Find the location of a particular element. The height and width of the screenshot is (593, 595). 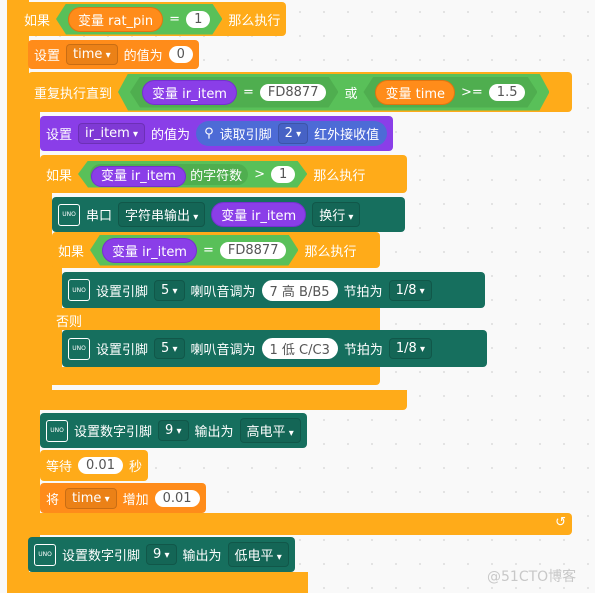

value-input: 1.5 is located at coordinates (507, 92).